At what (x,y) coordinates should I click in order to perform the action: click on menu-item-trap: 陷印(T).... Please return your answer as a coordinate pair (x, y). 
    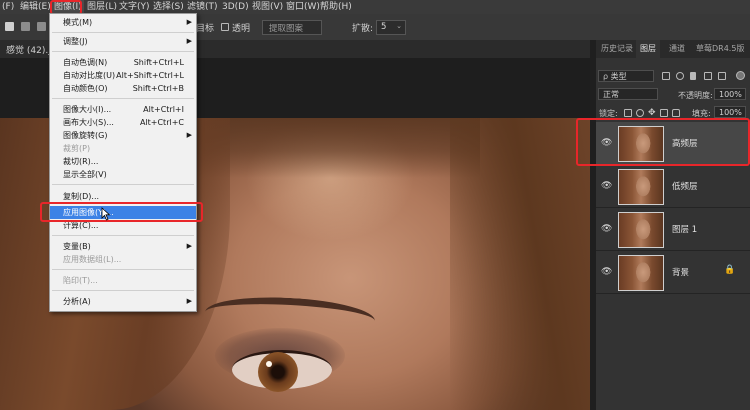
    Looking at the image, I should click on (123, 280).